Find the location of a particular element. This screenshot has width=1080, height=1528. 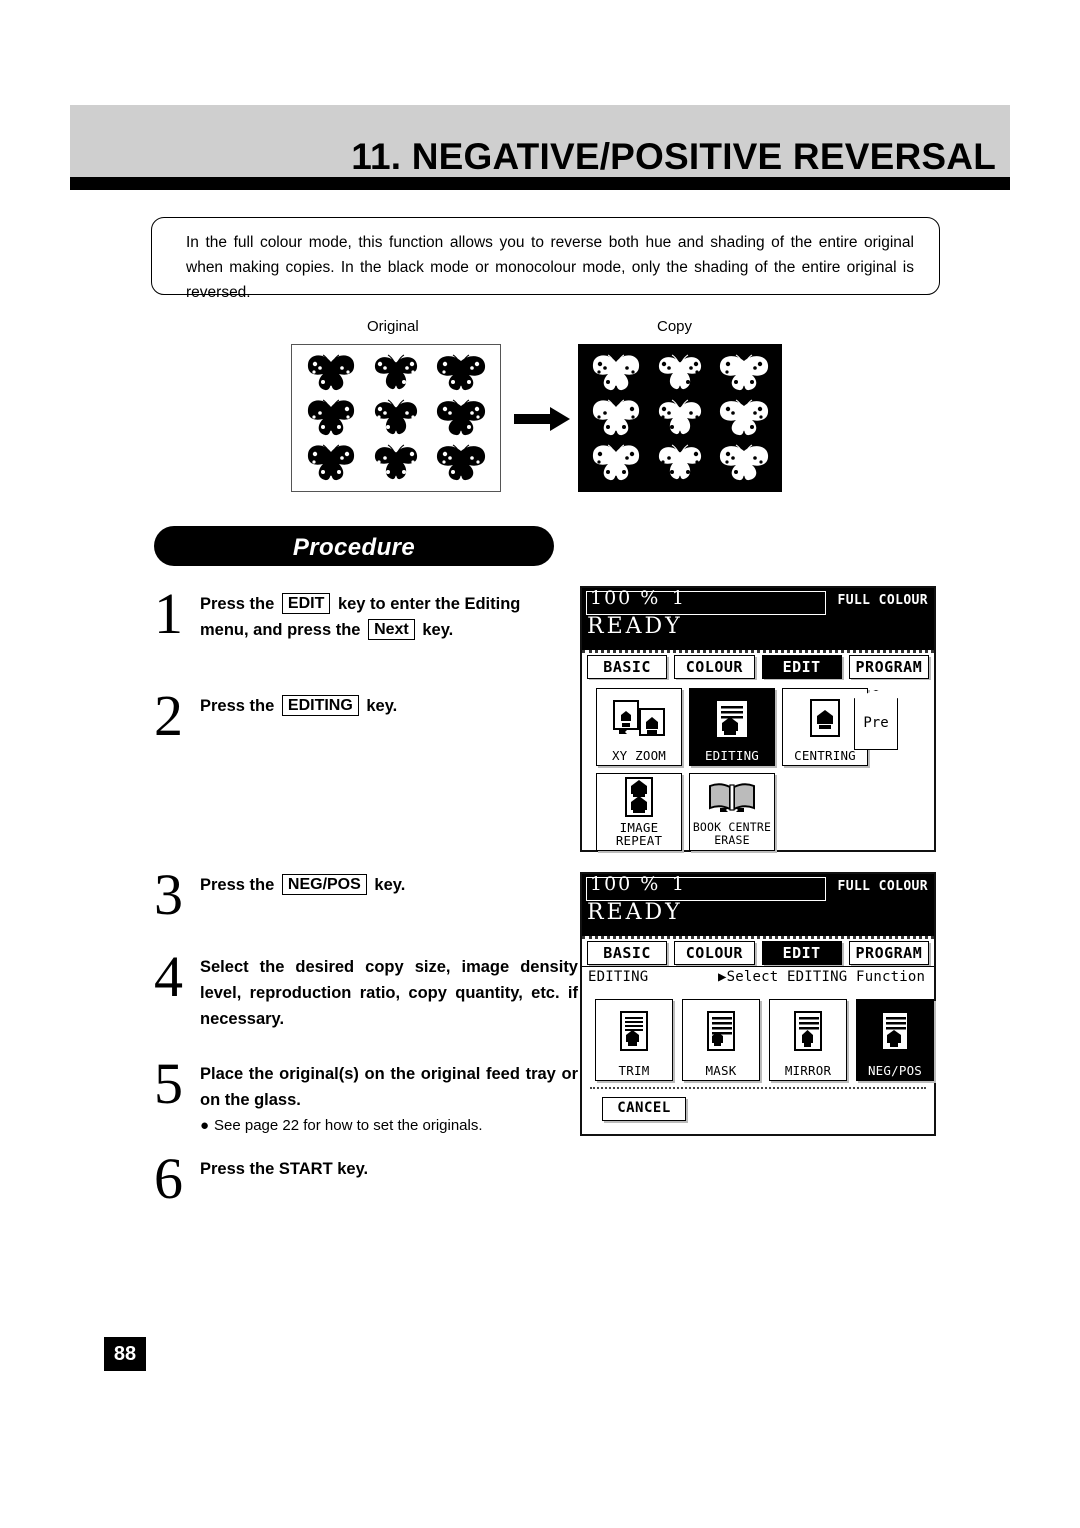

step-text: key to enter the Editing is located at coordinates (429, 604).